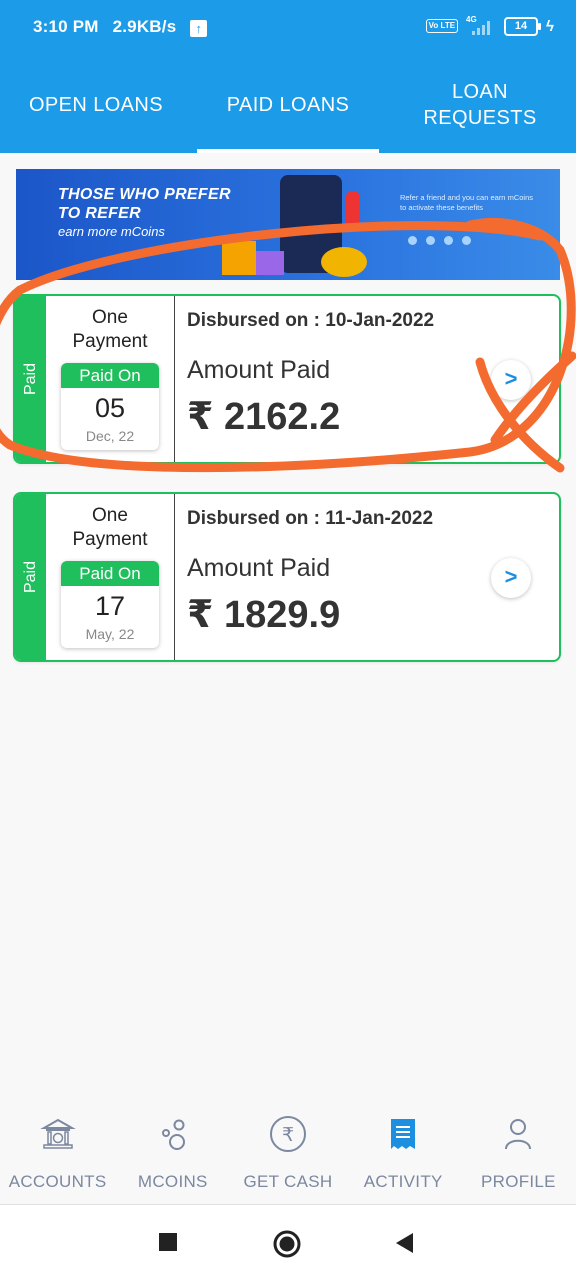  What do you see at coordinates (288, 28) in the screenshot?
I see `status-bar: 3:10 PM 2.9KB/s ↑ Vo LTE 4G 14 ϟ` at bounding box center [288, 28].